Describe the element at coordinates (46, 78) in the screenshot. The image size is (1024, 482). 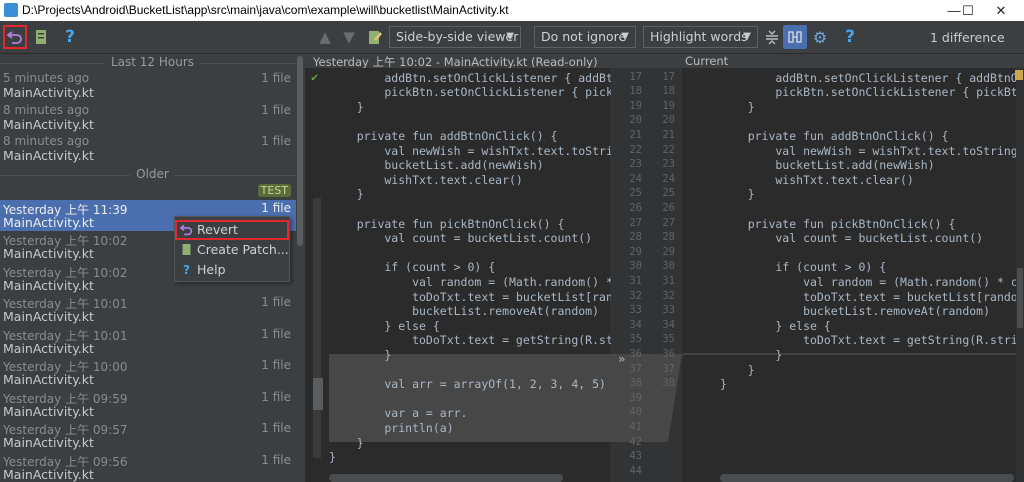
I see `history-item-date: 5 minutes ago` at that location.